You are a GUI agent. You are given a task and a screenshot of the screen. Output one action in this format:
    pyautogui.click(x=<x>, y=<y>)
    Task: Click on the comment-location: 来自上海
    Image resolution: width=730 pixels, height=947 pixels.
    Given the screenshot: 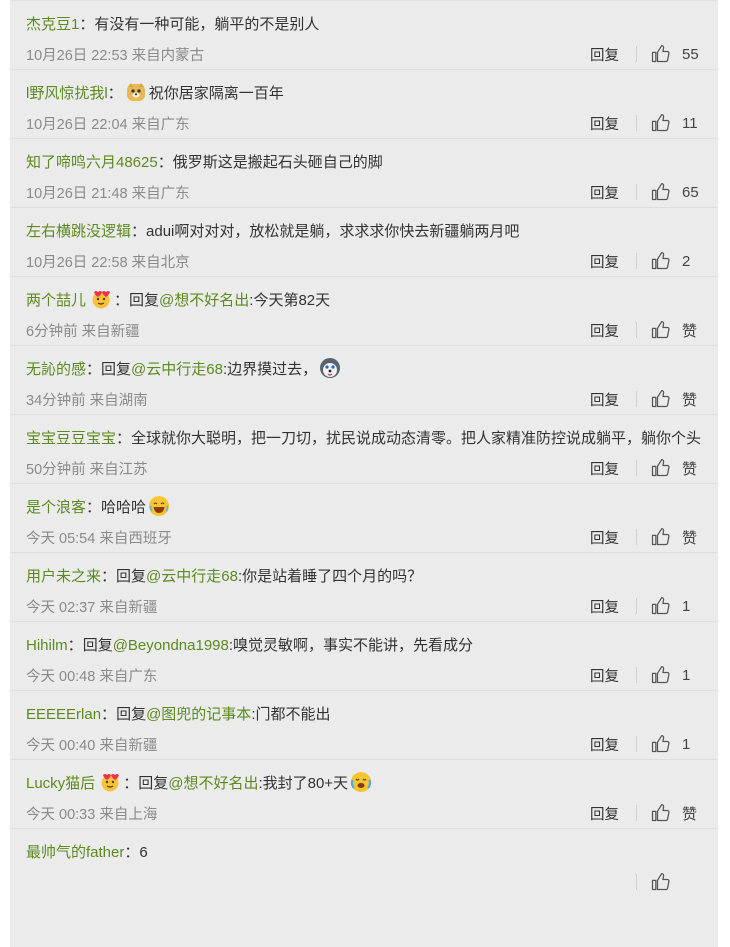 What is the action you would take?
    pyautogui.click(x=128, y=814)
    